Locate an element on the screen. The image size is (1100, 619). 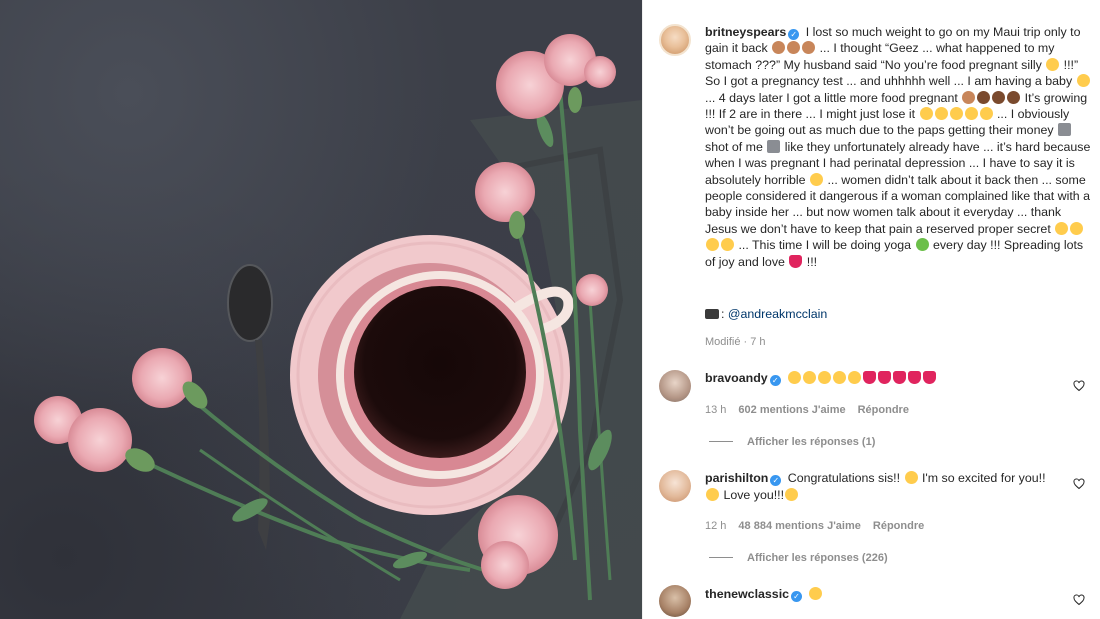
comment-time: 13 h is located at coordinates (715, 410).